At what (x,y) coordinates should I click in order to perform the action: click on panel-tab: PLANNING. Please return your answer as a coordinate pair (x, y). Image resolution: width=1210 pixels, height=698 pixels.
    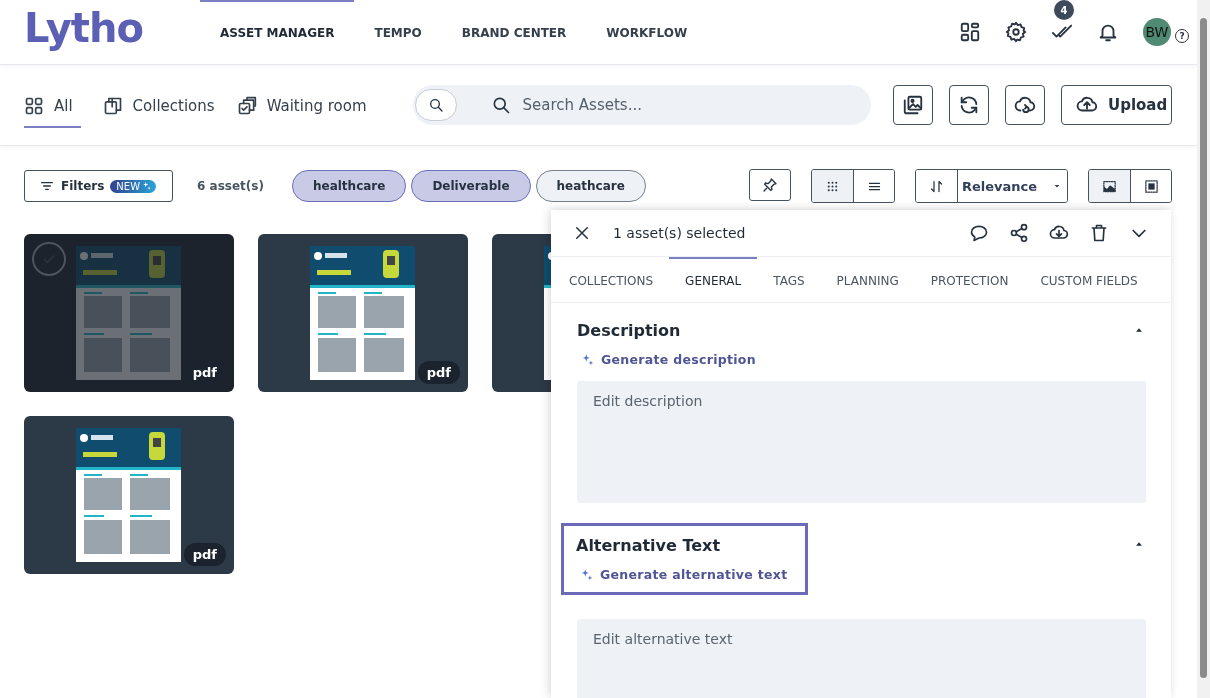
    Looking at the image, I should click on (867, 279).